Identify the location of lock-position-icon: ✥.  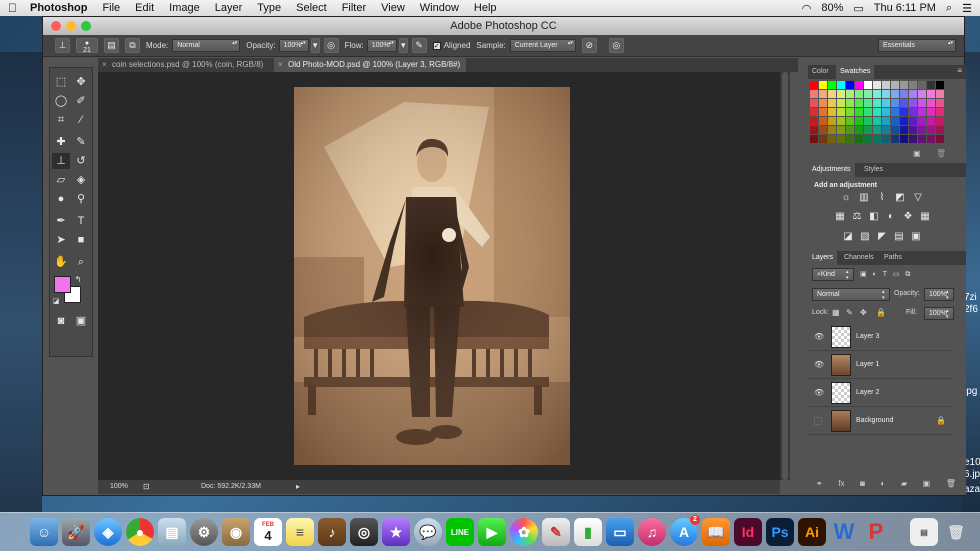
(863, 312).